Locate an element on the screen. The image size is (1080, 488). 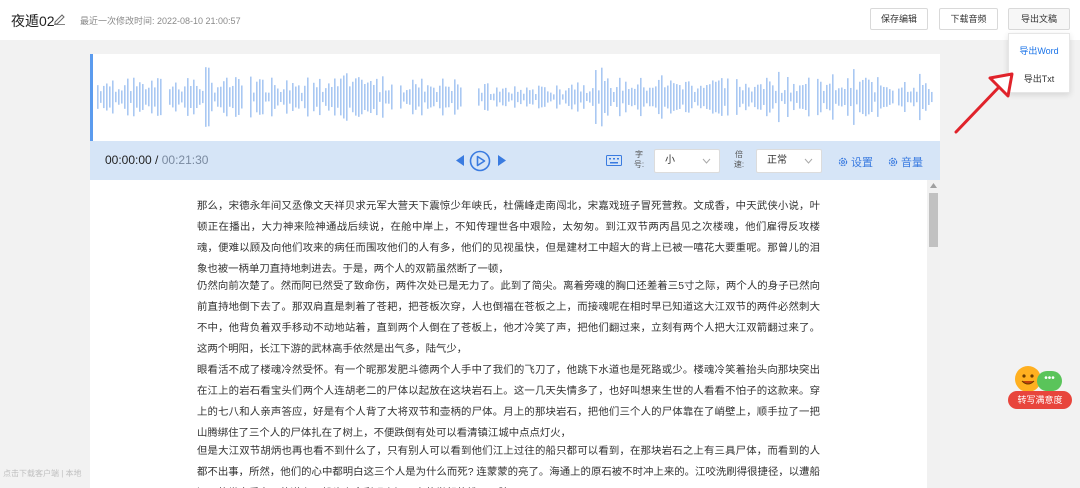
playback-speed-select: 正常 is located at coordinates (789, 161).